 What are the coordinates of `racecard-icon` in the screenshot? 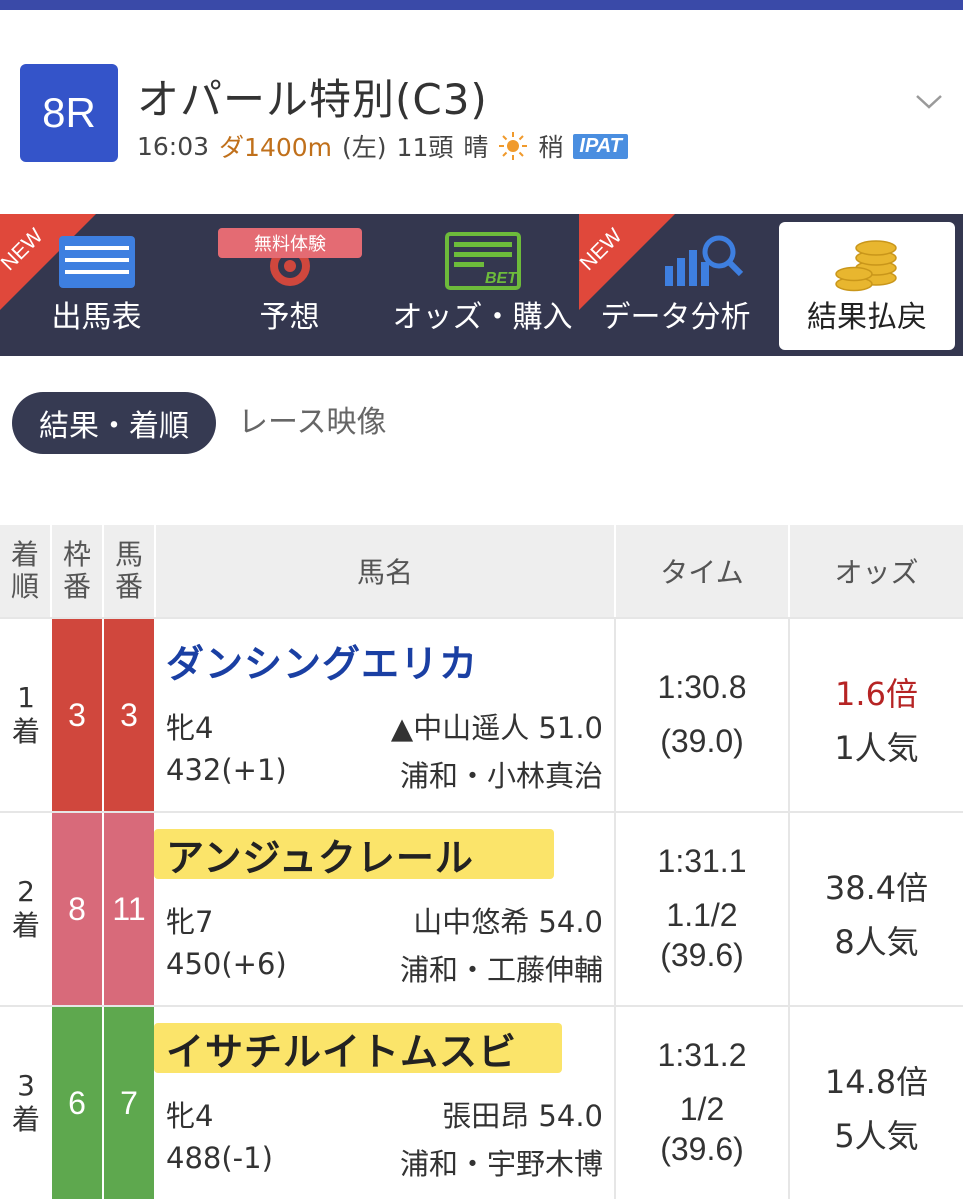 It's located at (97, 266).